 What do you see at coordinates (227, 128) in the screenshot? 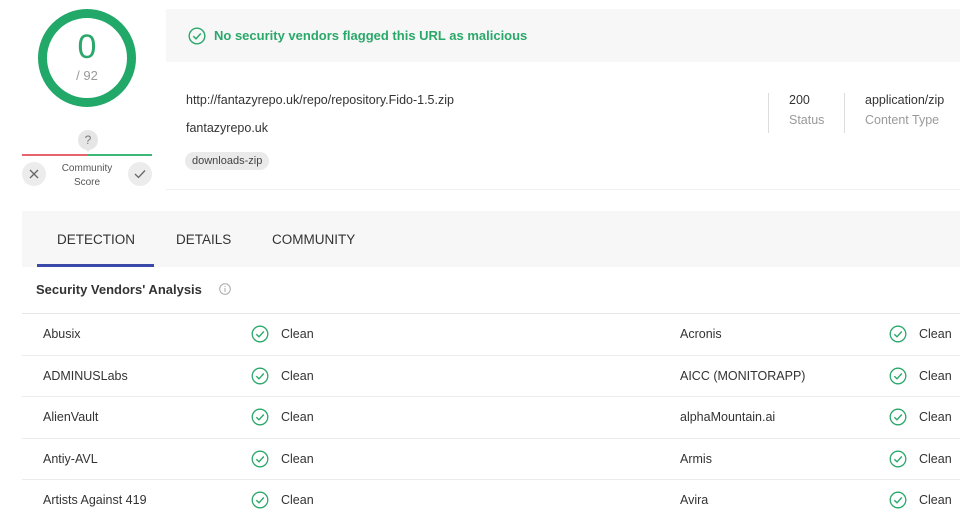
I see `url-domain: fantazyrepo.uk` at bounding box center [227, 128].